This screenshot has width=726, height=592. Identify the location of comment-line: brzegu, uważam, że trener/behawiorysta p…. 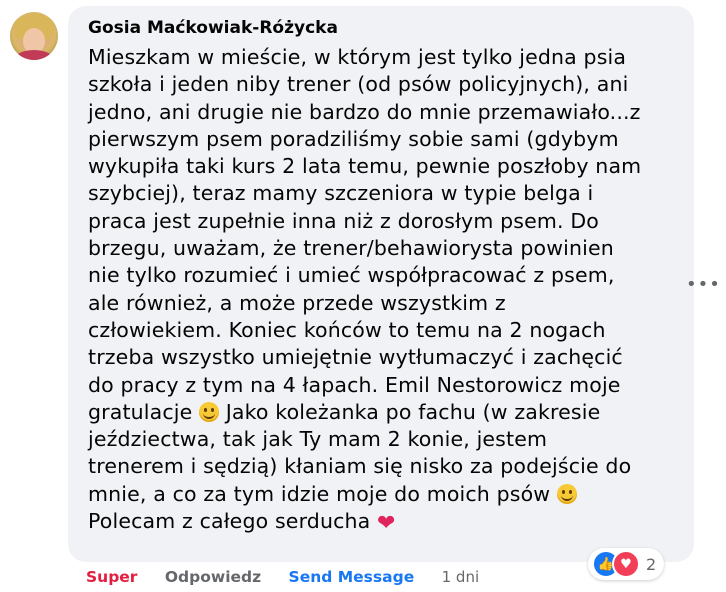
(351, 248).